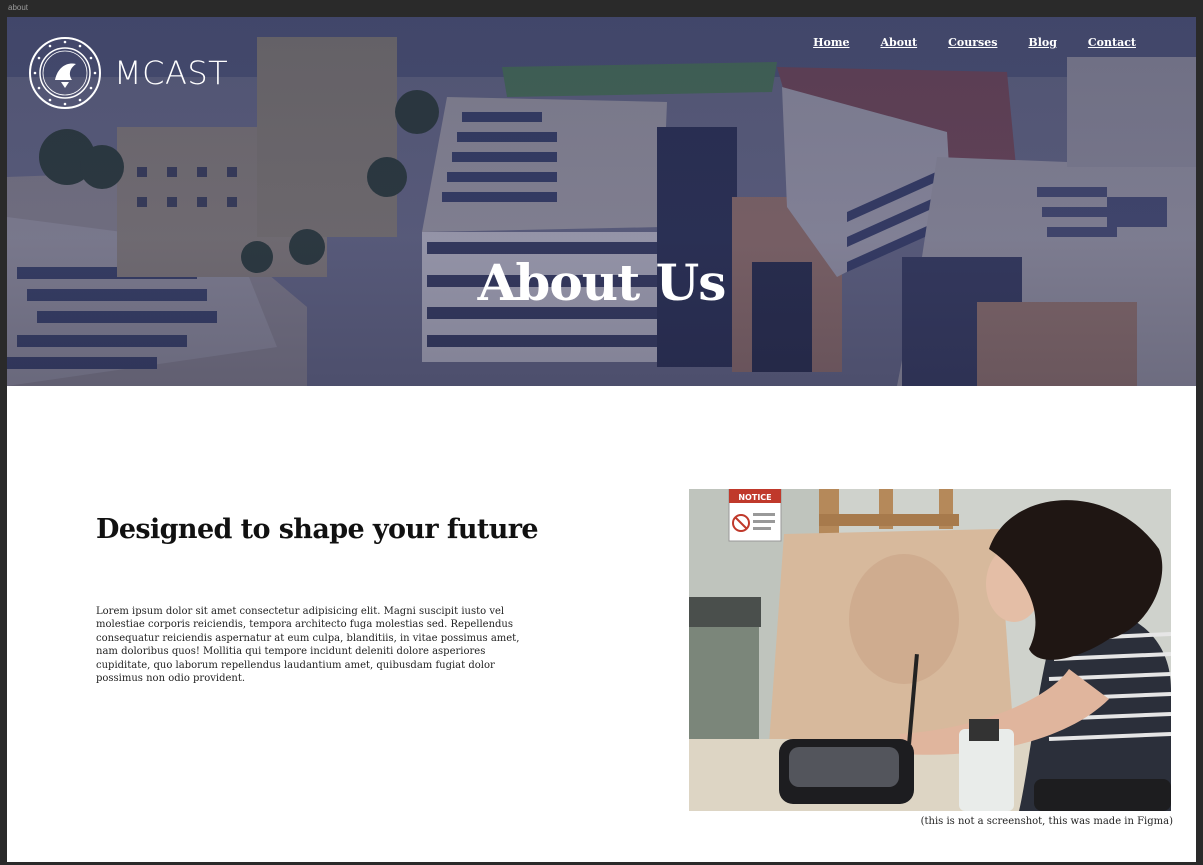 This screenshot has height=865, width=1203. I want to click on nav-link-courses: Courses, so click(972, 42).